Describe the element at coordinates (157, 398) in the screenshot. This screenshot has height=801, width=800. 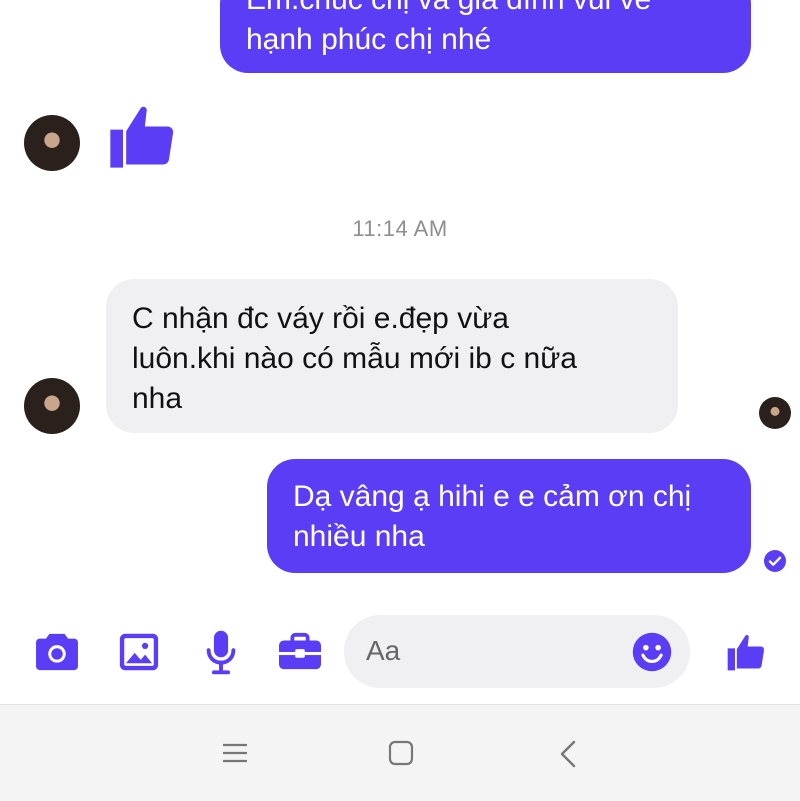
I see `message-text-line: nha` at that location.